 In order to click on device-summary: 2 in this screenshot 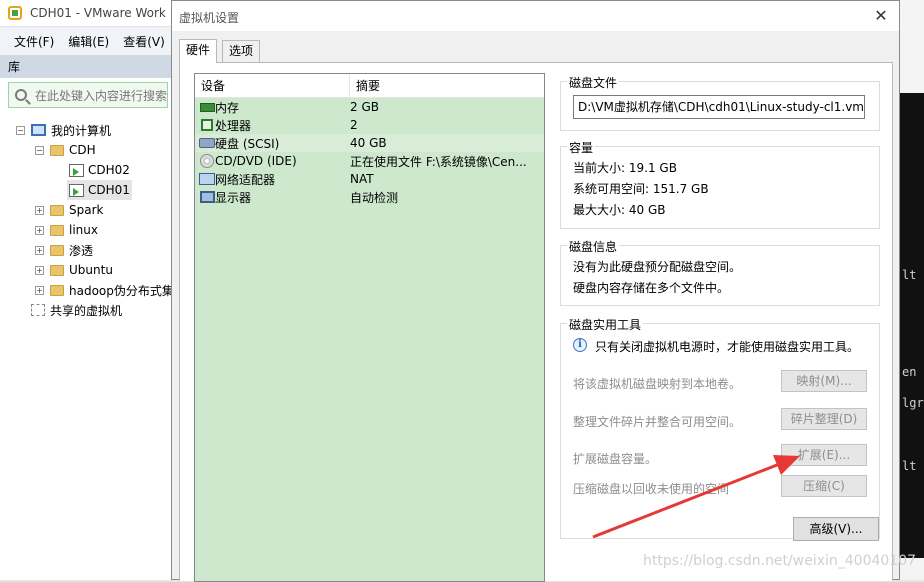, I will do `click(354, 125)`.